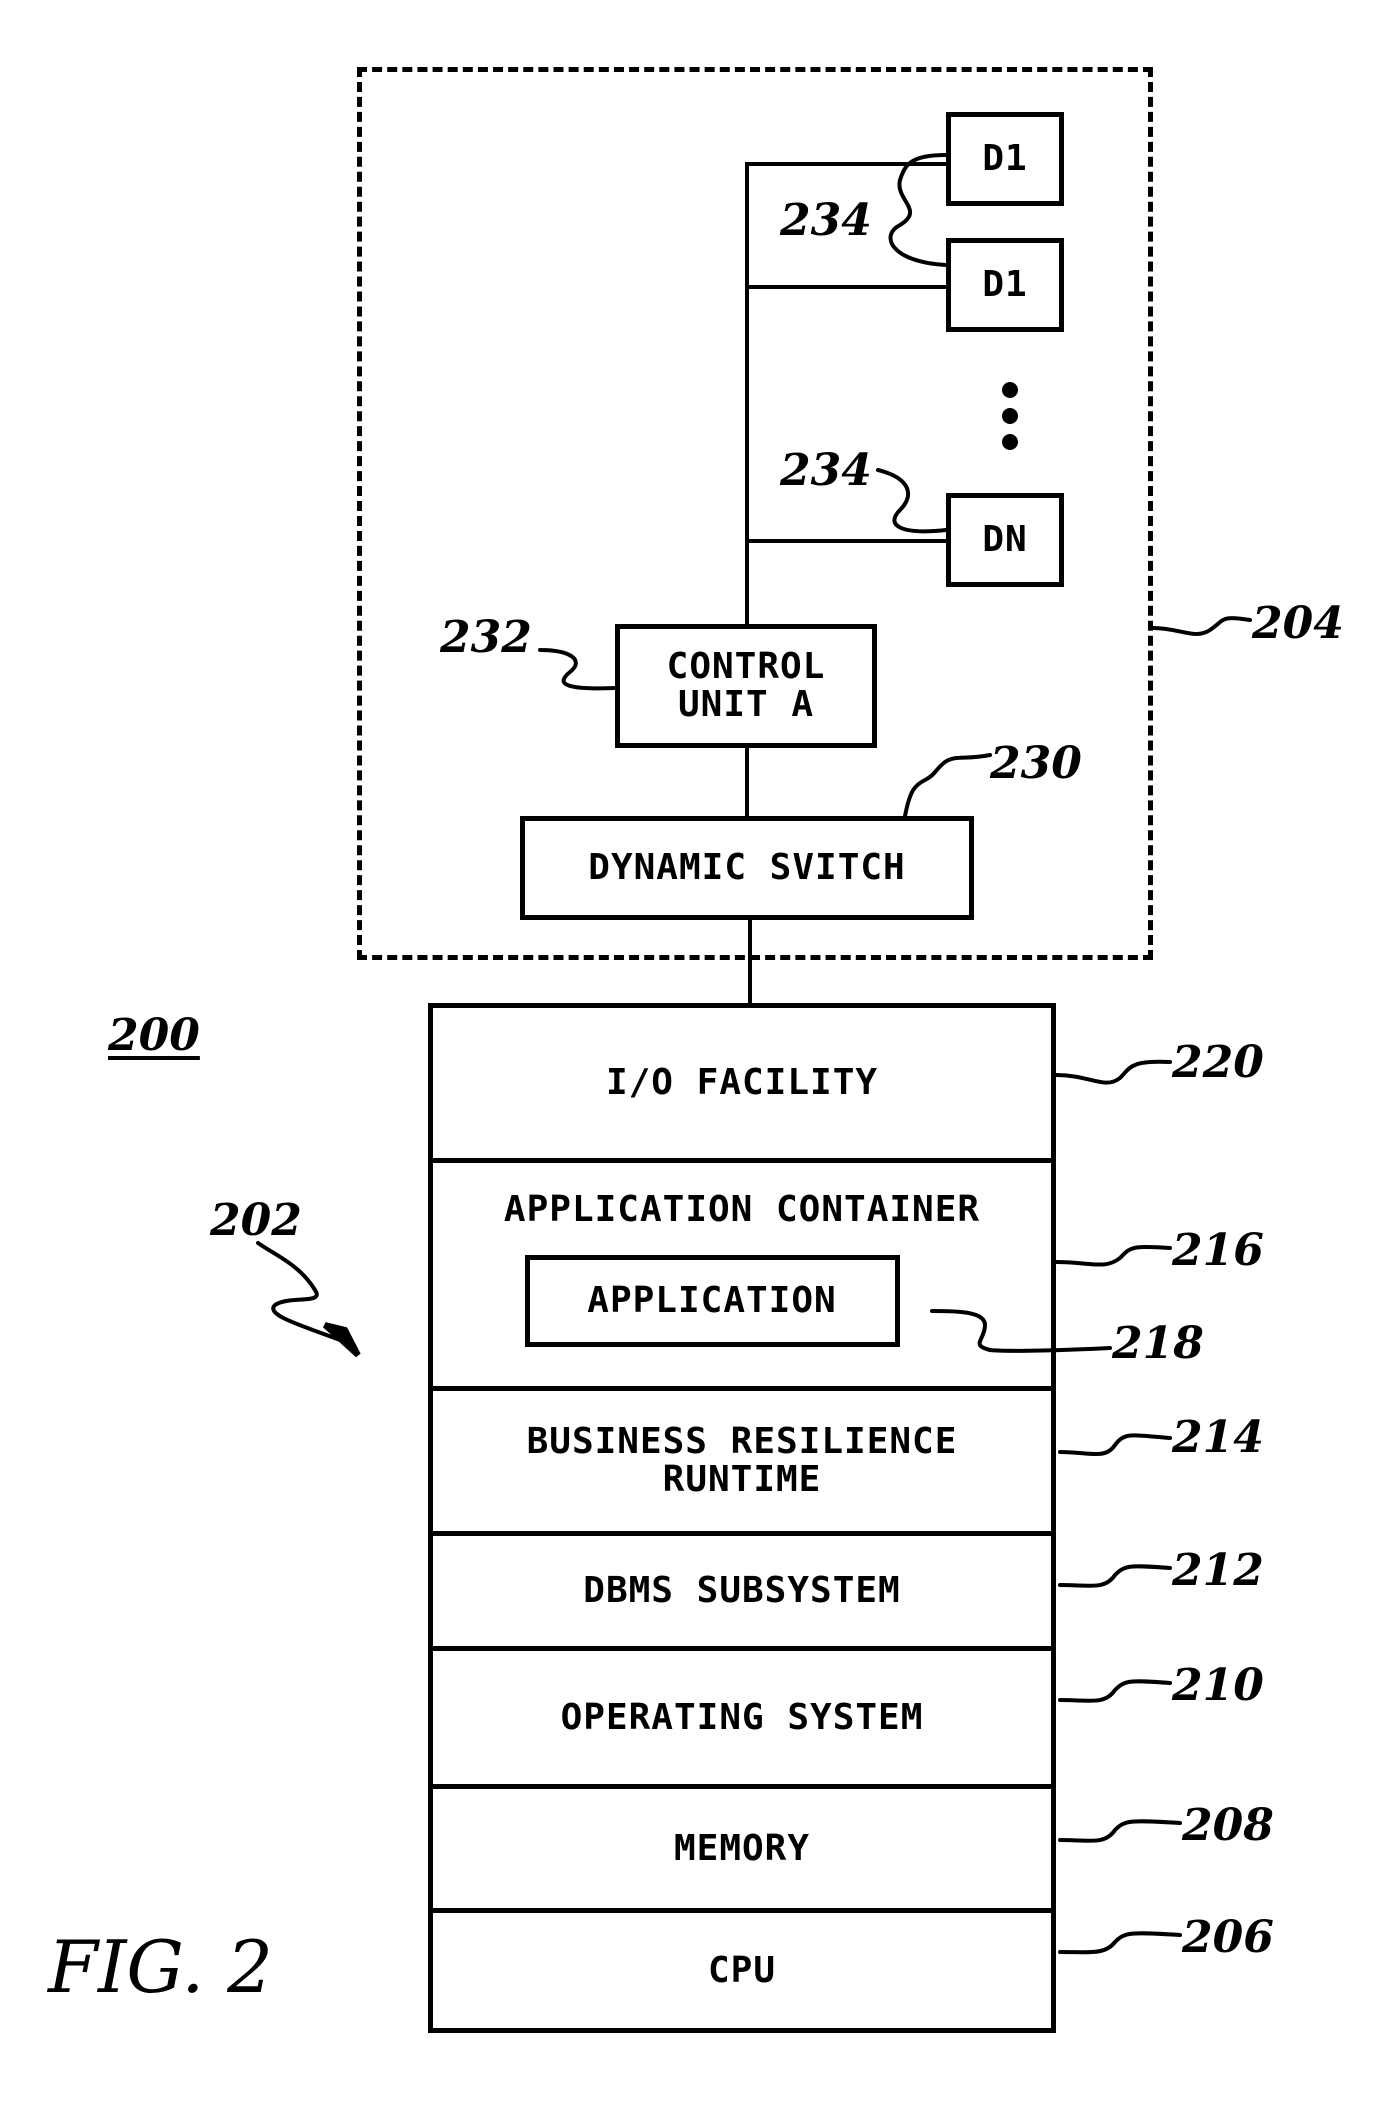 This screenshot has height=2103, width=1400. What do you see at coordinates (1036, 763) in the screenshot?
I see `ref-230: 230` at bounding box center [1036, 763].